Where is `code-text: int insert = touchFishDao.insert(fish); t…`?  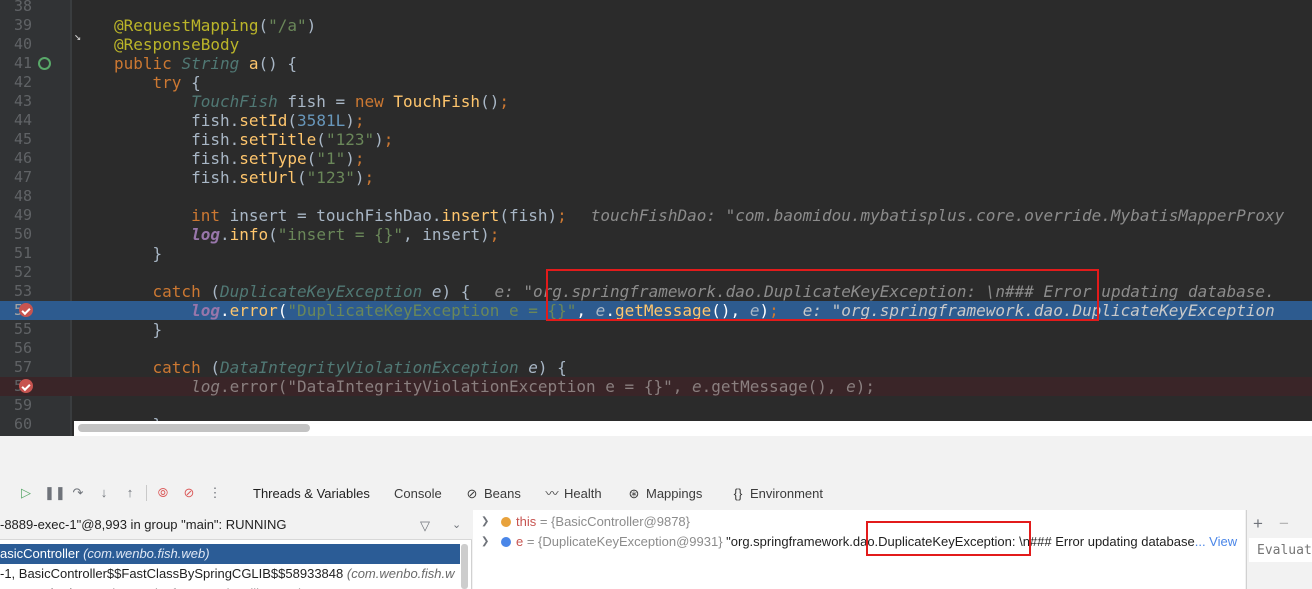 code-text: int insert = touchFishDao.insert(fish); t… is located at coordinates (699, 215).